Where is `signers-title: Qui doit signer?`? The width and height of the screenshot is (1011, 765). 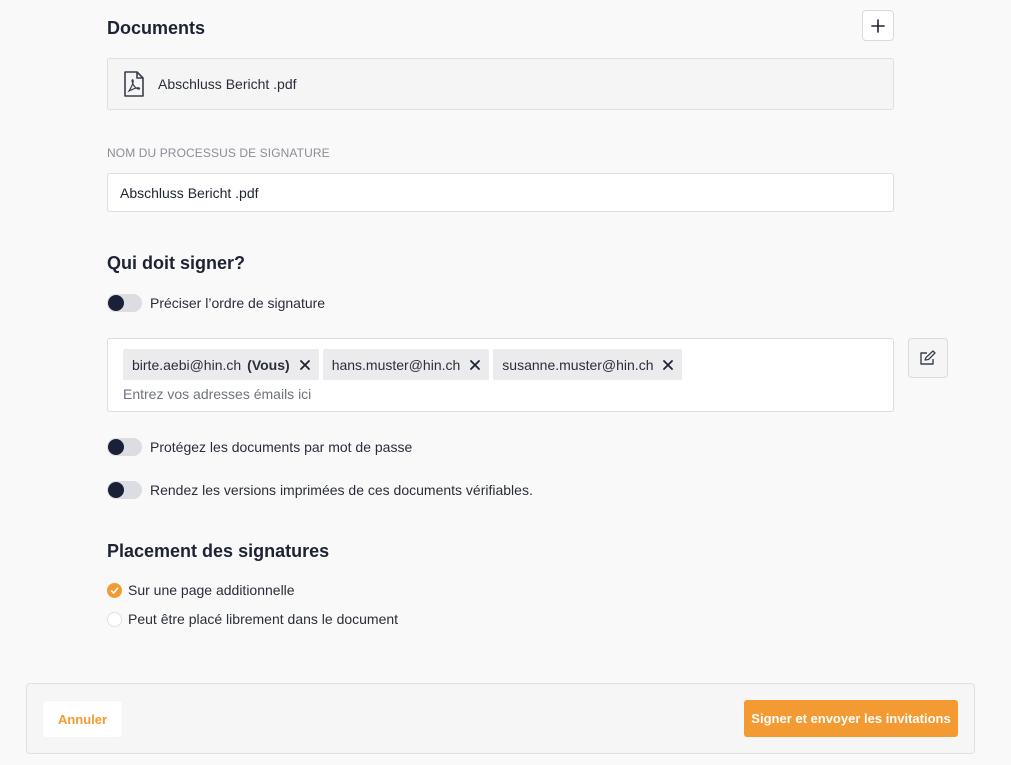 signers-title: Qui doit signer? is located at coordinates (176, 263).